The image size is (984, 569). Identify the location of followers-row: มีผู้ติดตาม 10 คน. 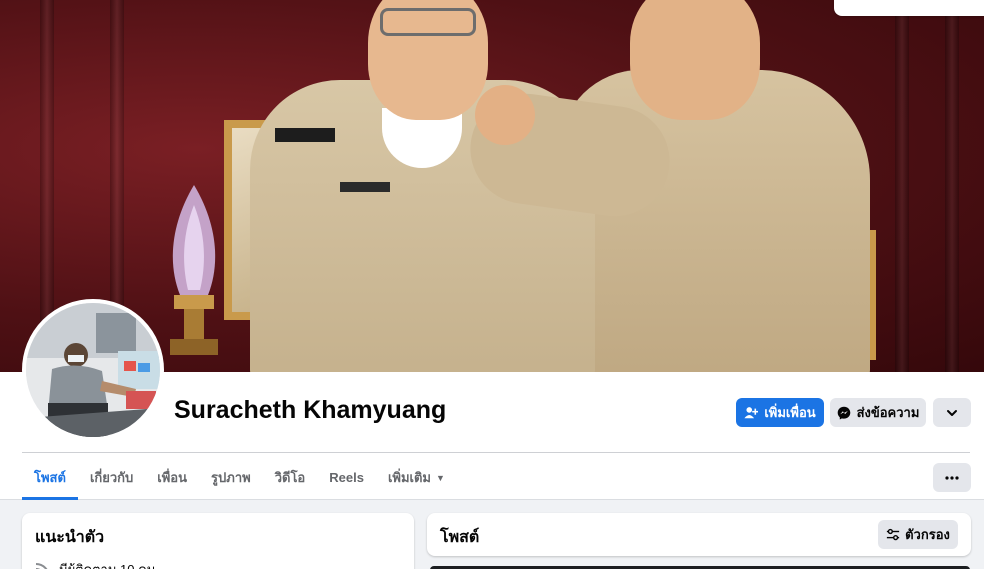
(95, 564).